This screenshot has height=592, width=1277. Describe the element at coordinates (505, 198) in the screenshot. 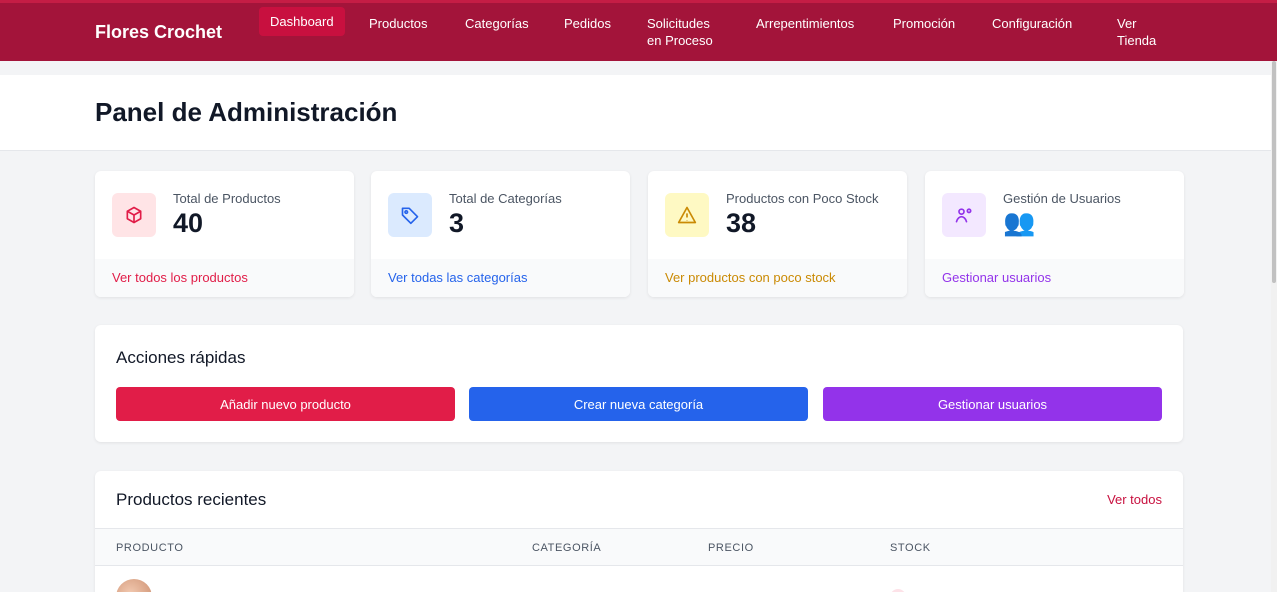

I see `stat-label: Total de Categorías` at that location.